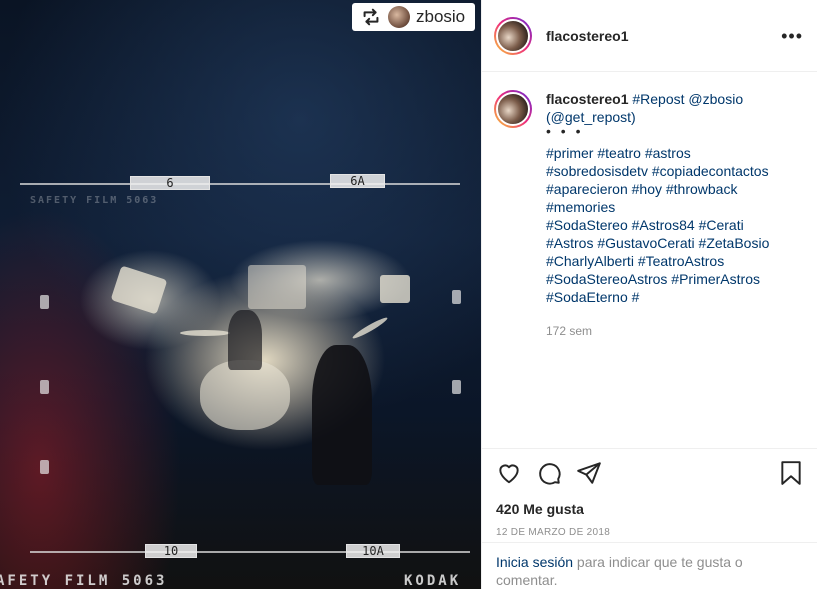  What do you see at coordinates (650, 509) in the screenshot?
I see `likes-count: 420 Me gusta` at bounding box center [650, 509].